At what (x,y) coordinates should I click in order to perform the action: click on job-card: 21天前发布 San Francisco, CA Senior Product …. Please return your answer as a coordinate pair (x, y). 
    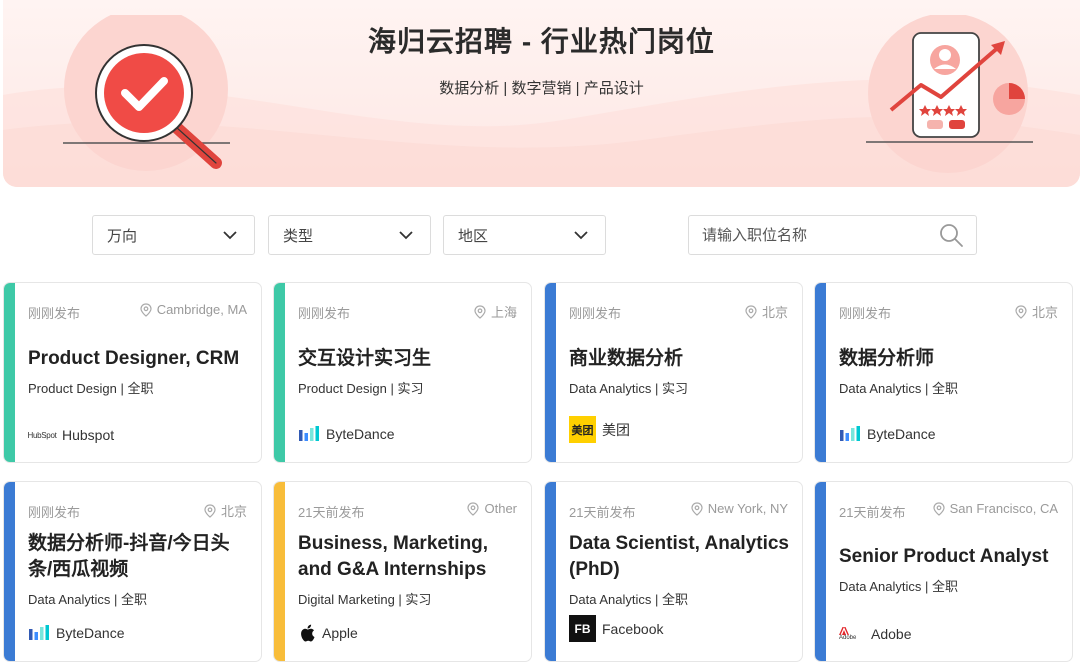
    Looking at the image, I should click on (943, 571).